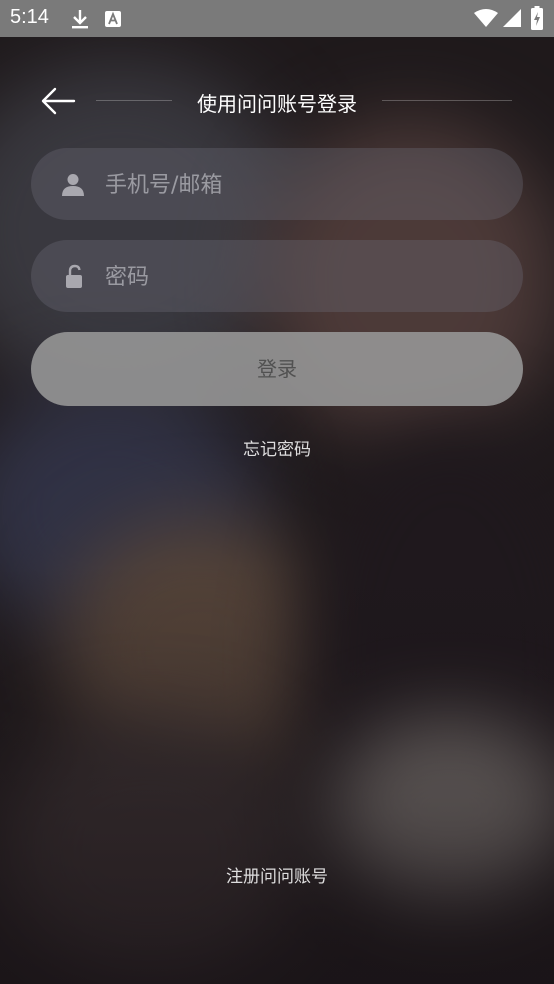  What do you see at coordinates (29, 17) in the screenshot?
I see `status-time: 5:14` at bounding box center [29, 17].